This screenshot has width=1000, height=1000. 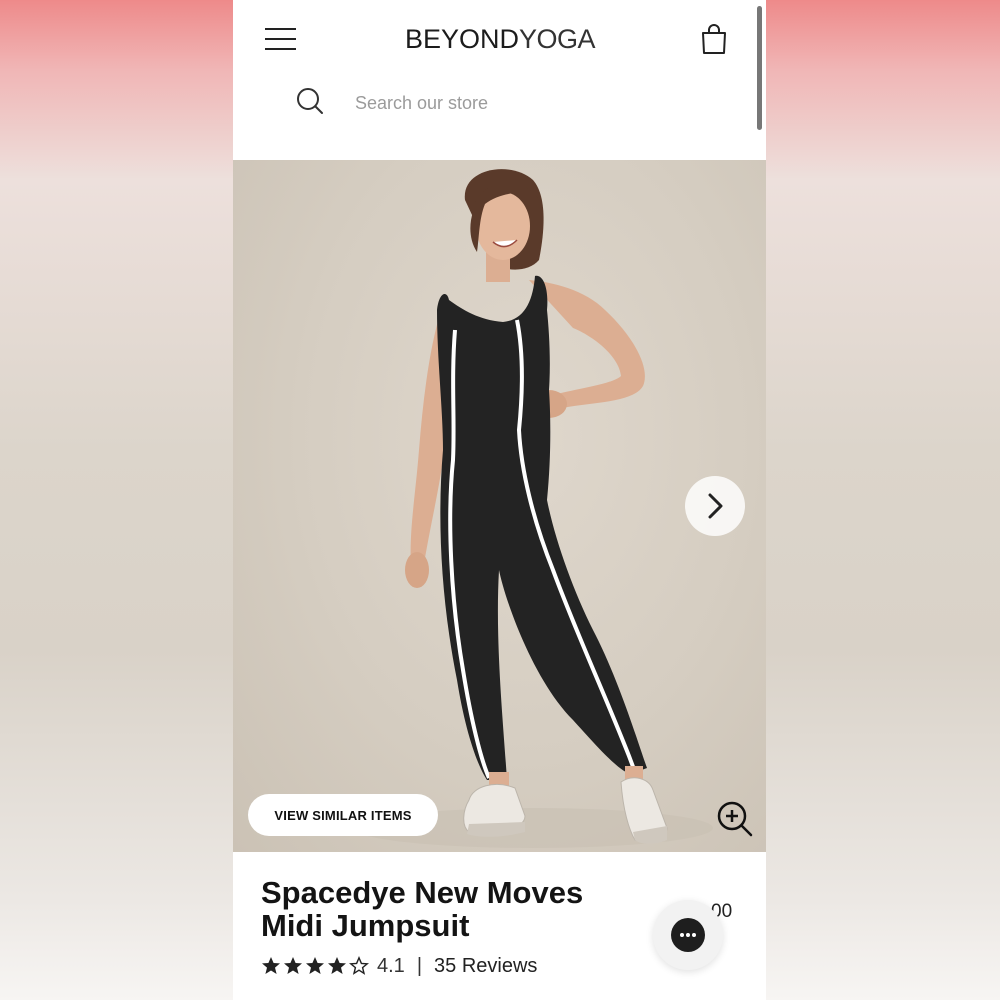 I want to click on chat-icon, so click(x=688, y=935).